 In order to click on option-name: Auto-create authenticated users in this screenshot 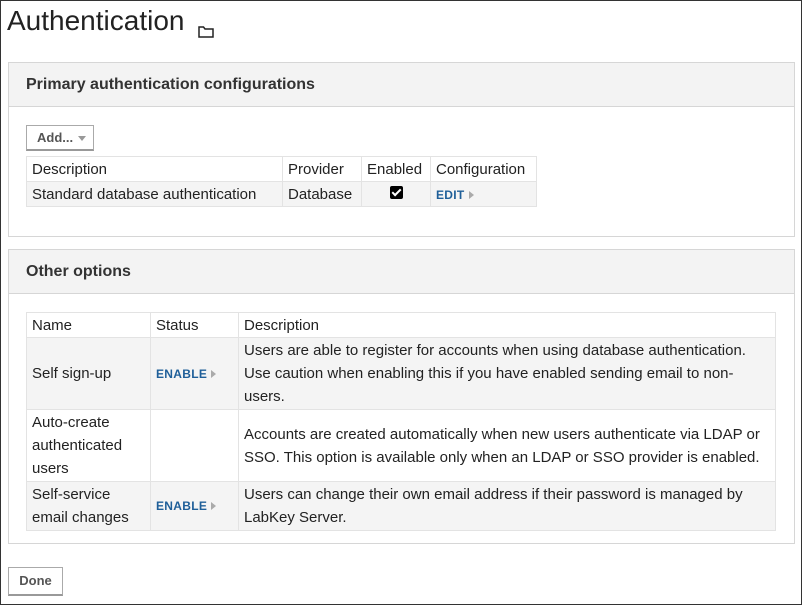, I will do `click(88, 445)`.